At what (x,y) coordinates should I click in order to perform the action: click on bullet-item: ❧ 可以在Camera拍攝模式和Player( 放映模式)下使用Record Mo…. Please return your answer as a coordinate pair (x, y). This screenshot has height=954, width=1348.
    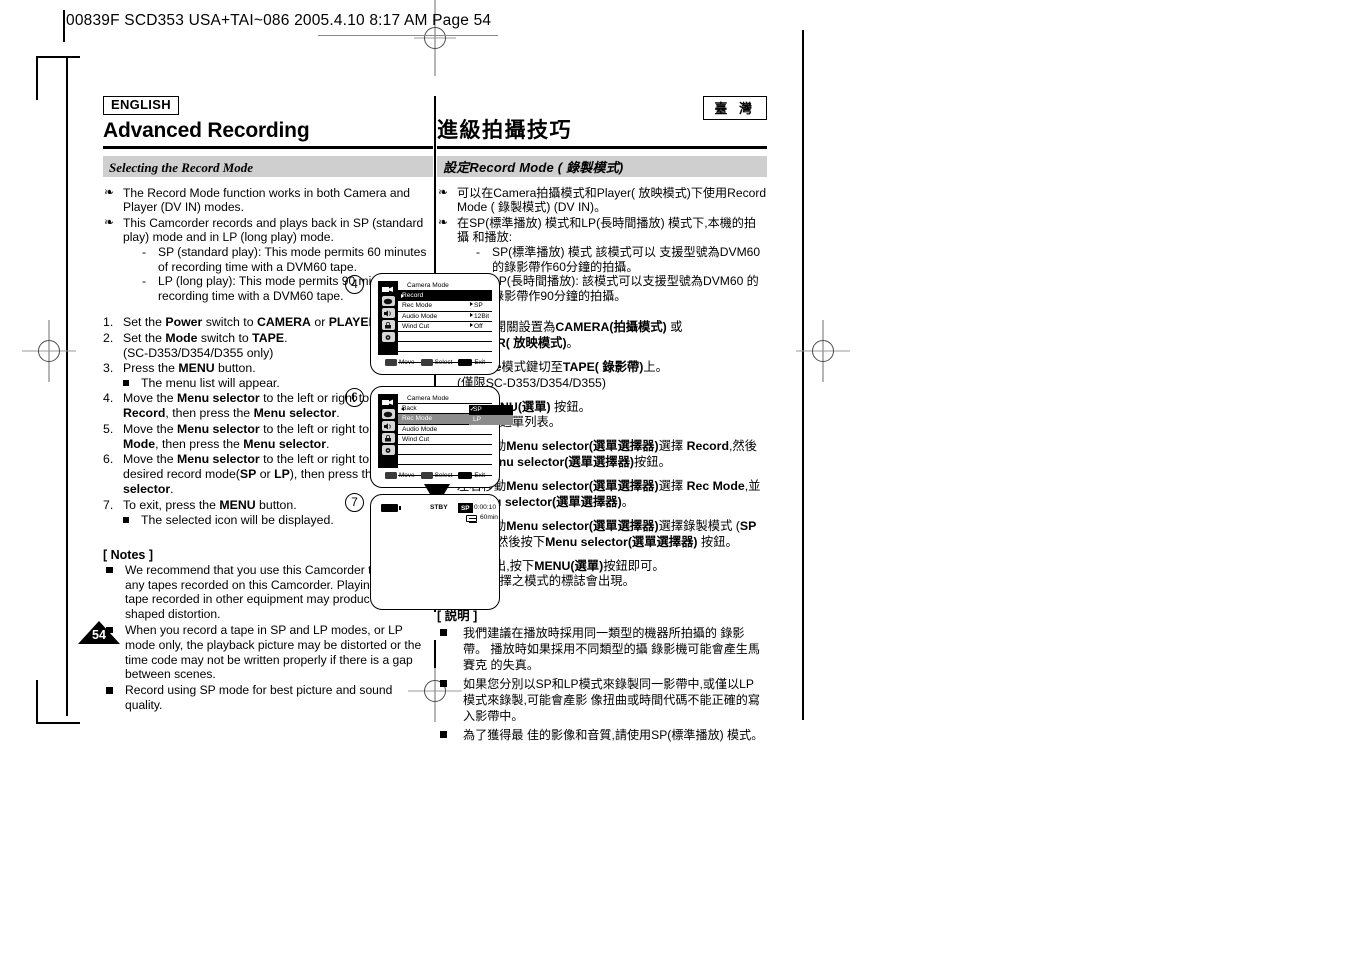
    Looking at the image, I should click on (602, 199).